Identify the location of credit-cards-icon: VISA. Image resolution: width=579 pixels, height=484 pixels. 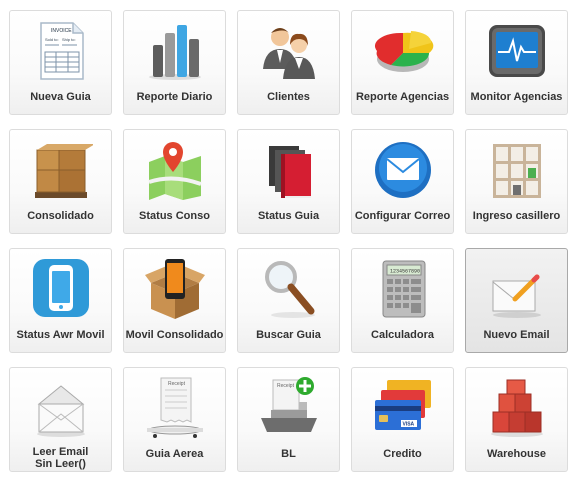
(403, 408).